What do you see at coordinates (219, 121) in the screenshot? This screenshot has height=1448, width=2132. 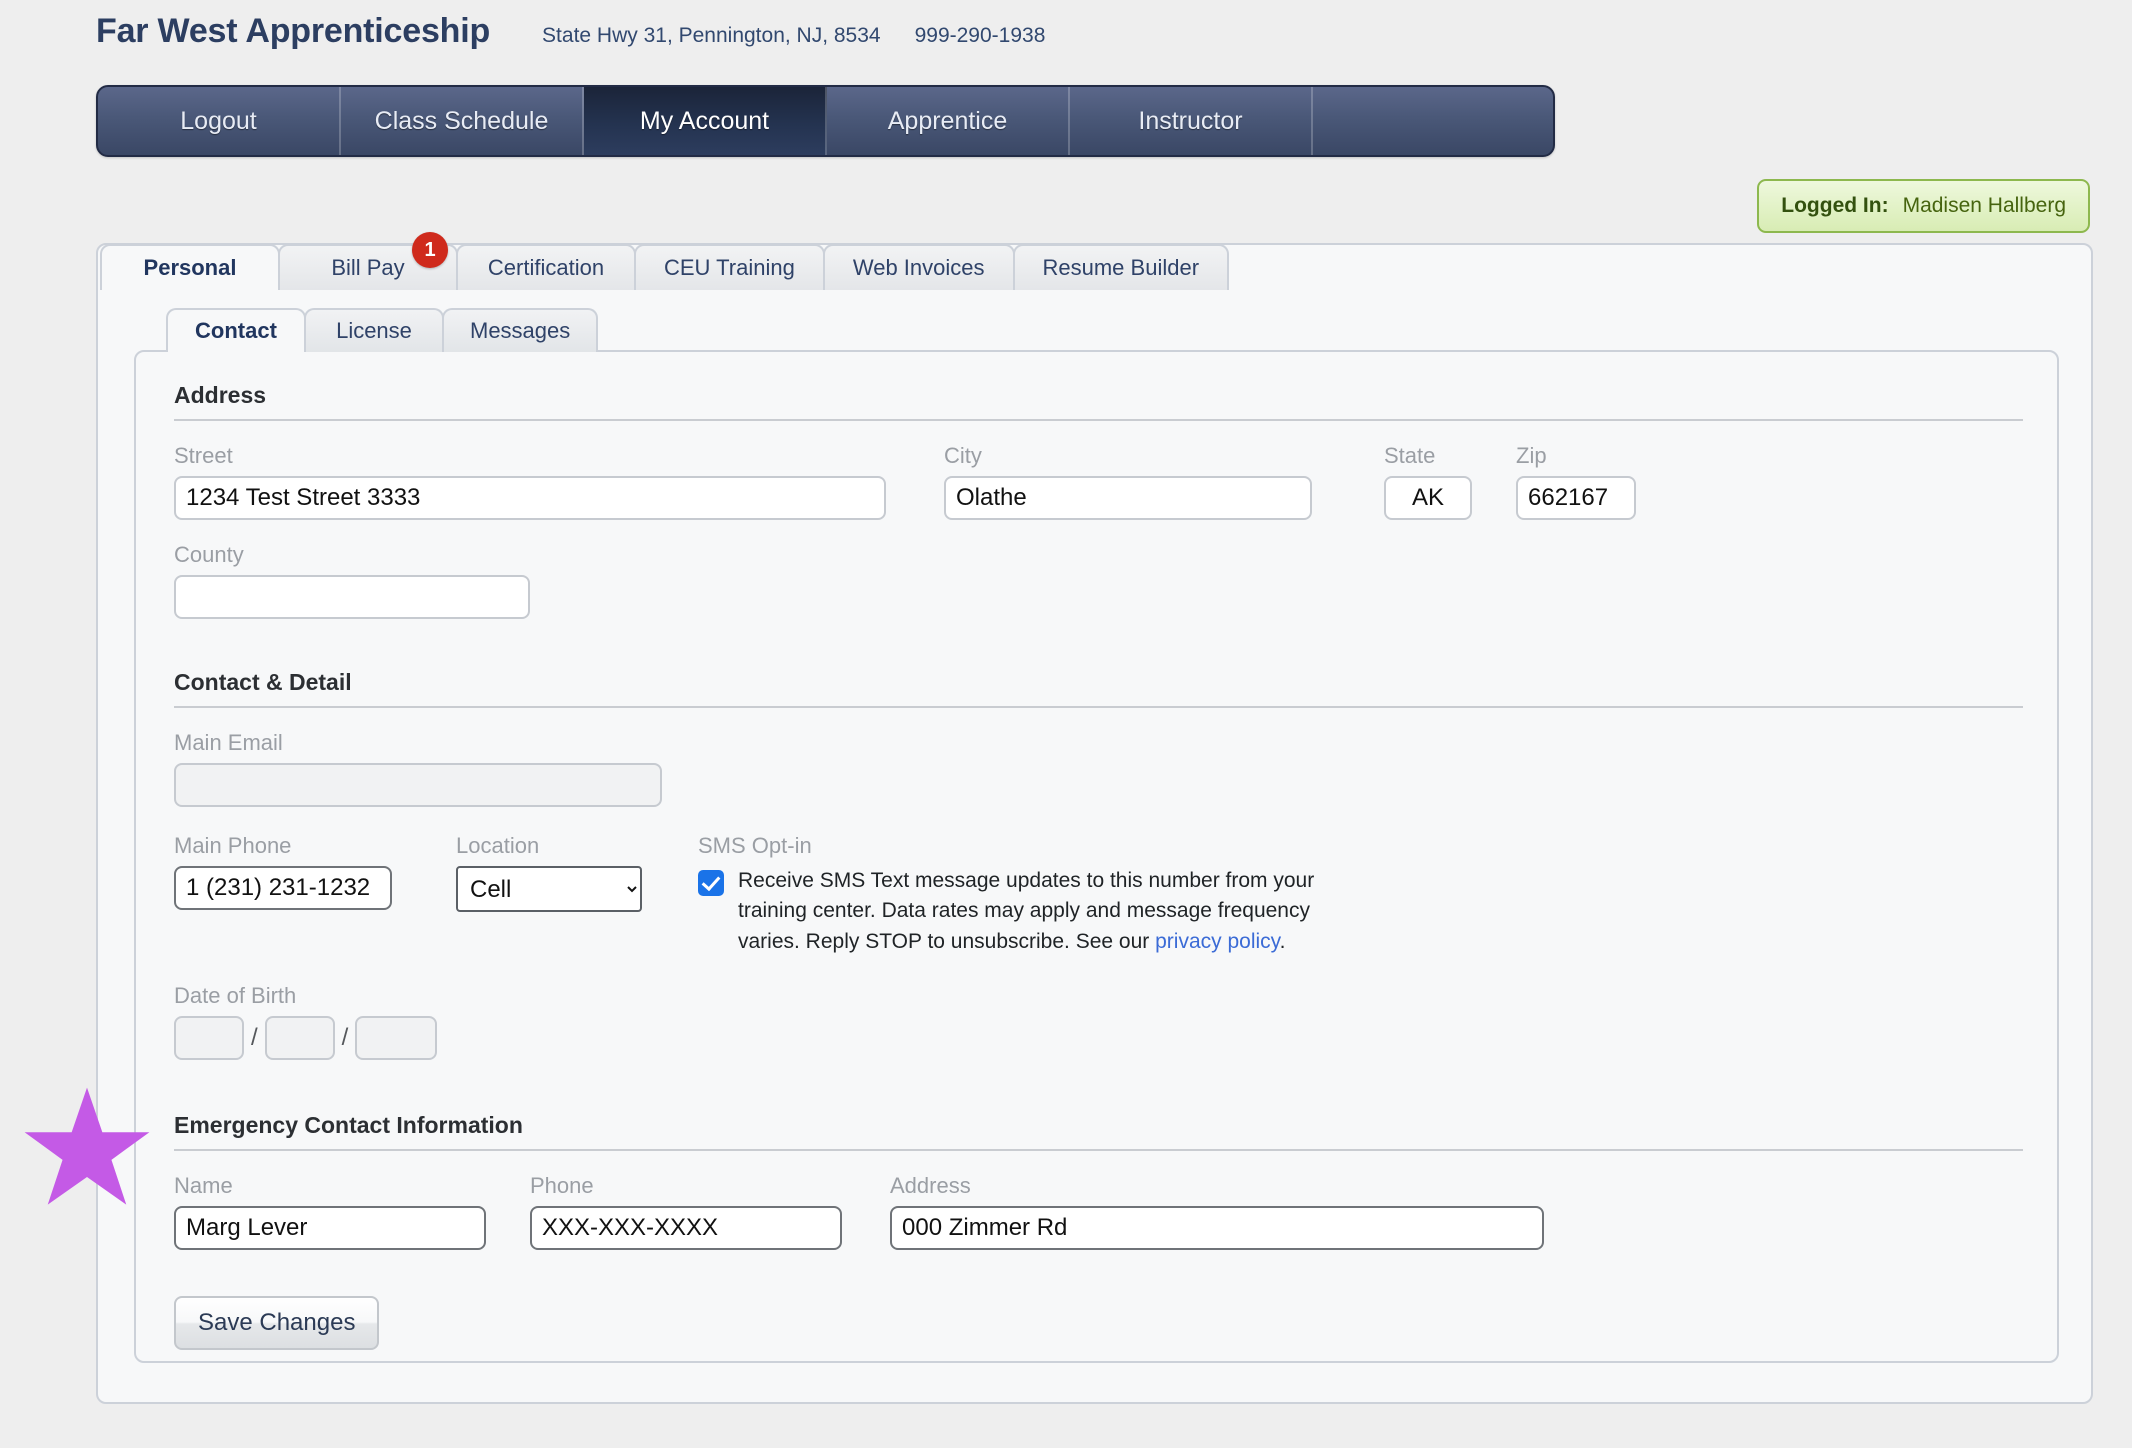 I see `nav-item-logout: Logout` at bounding box center [219, 121].